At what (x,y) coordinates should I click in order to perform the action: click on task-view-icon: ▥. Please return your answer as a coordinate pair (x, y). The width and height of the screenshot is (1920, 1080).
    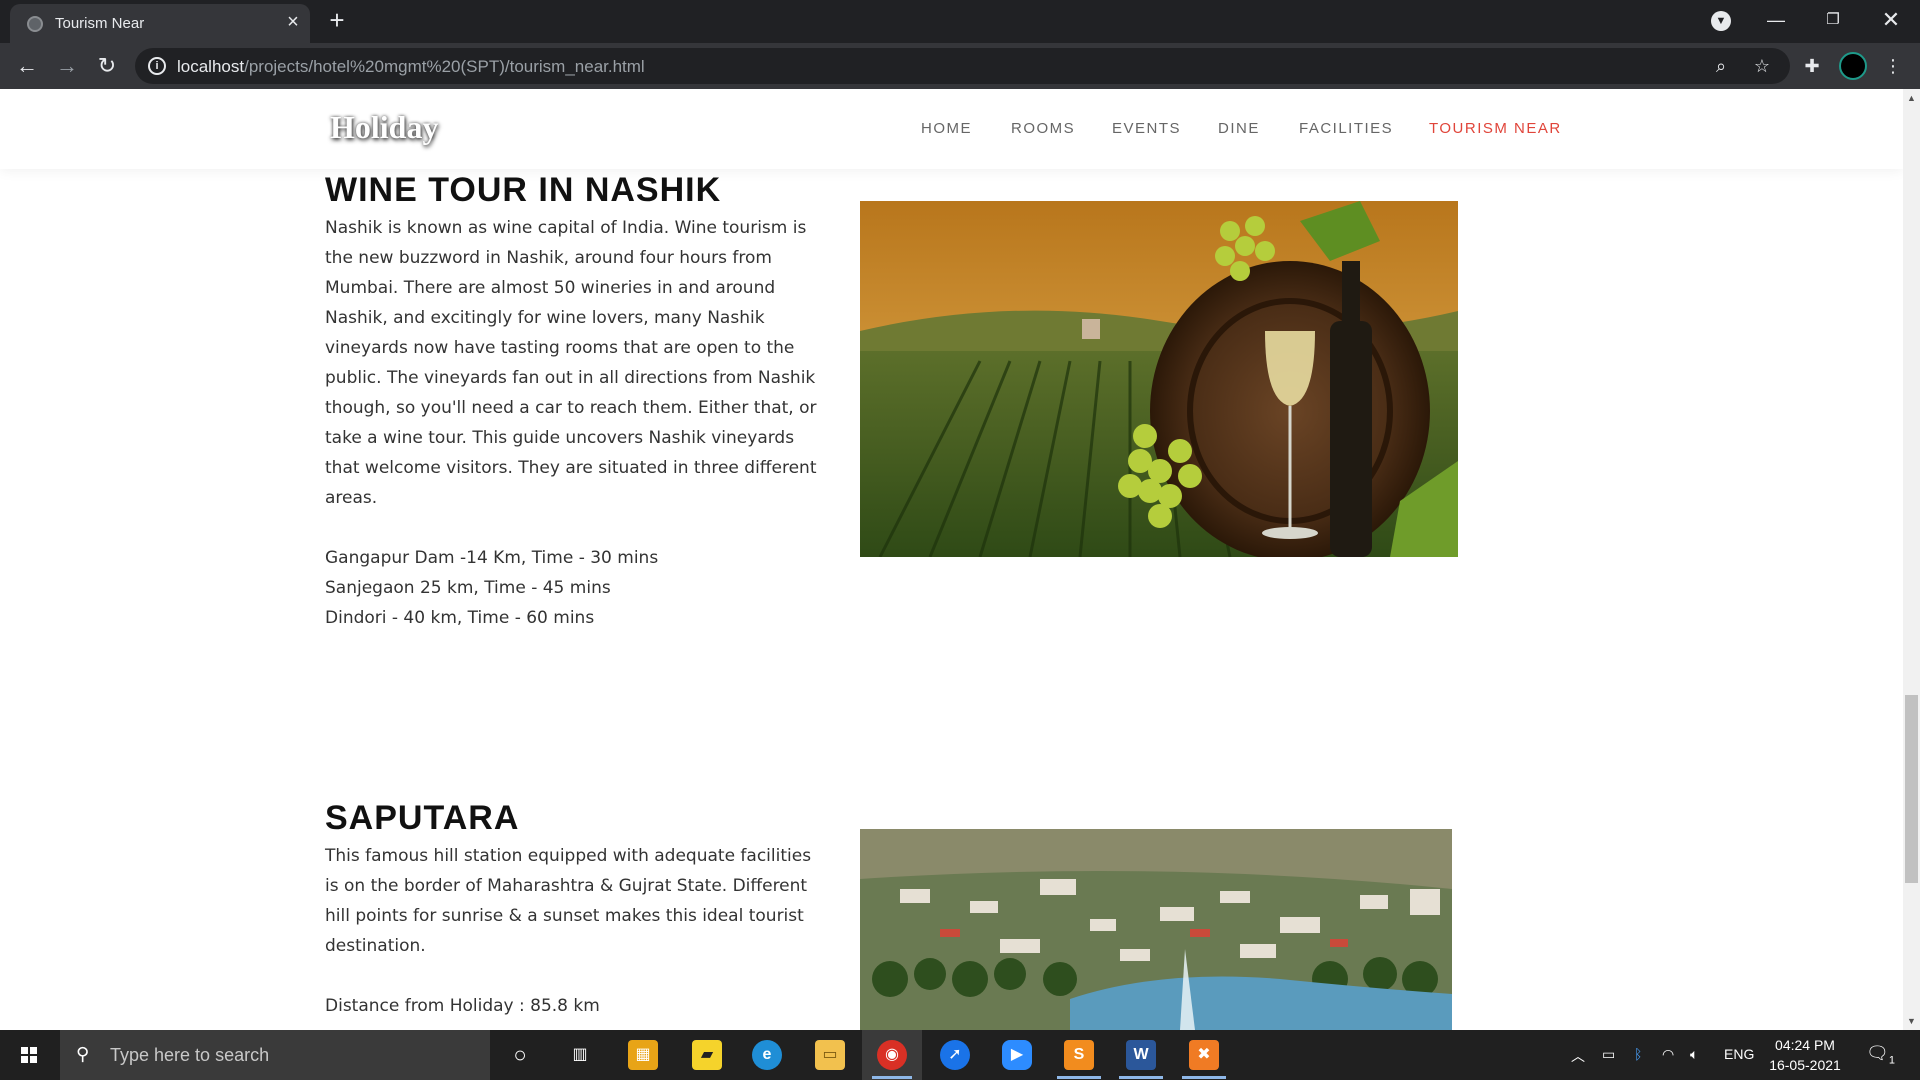
    Looking at the image, I should click on (580, 1055).